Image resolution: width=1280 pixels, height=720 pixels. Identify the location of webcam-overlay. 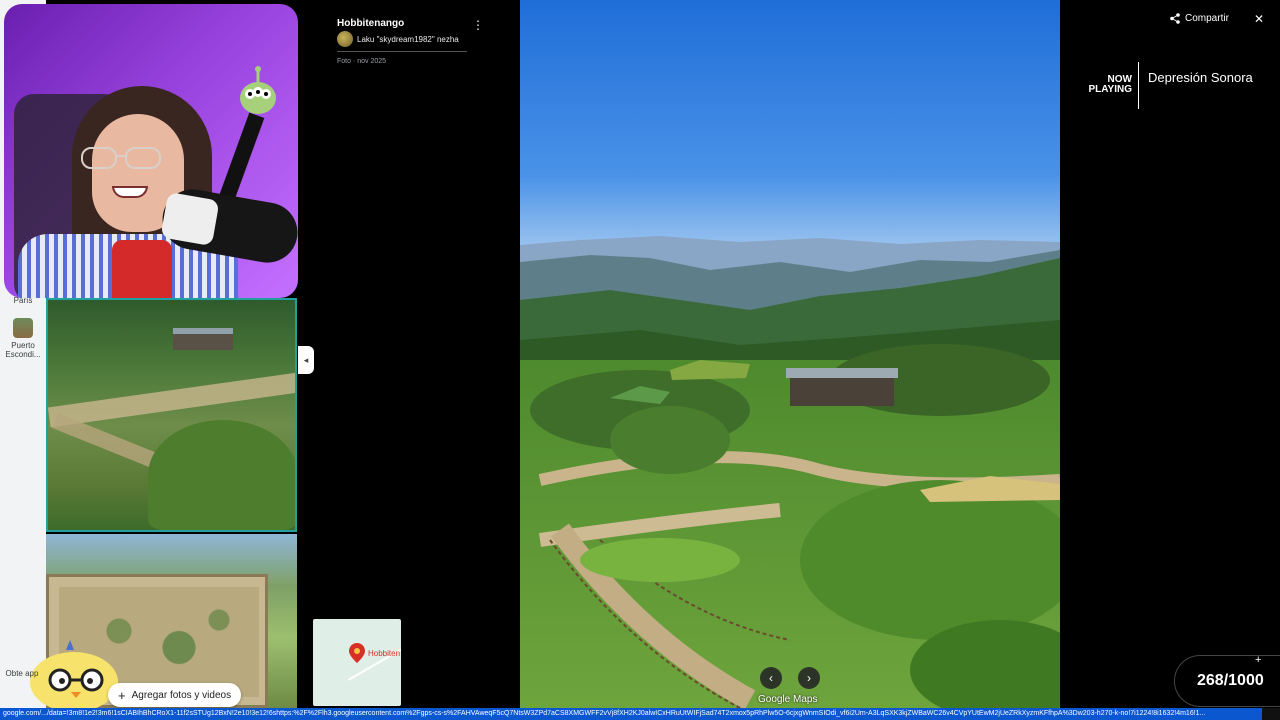
(151, 151).